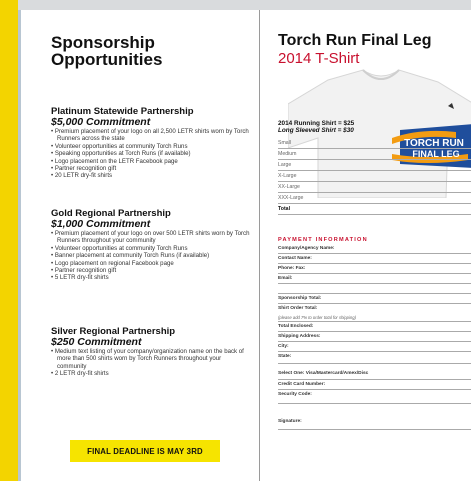 Image resolution: width=471 pixels, height=481 pixels. Describe the element at coordinates (374, 417) in the screenshot. I see `signature-field: Signature:` at that location.